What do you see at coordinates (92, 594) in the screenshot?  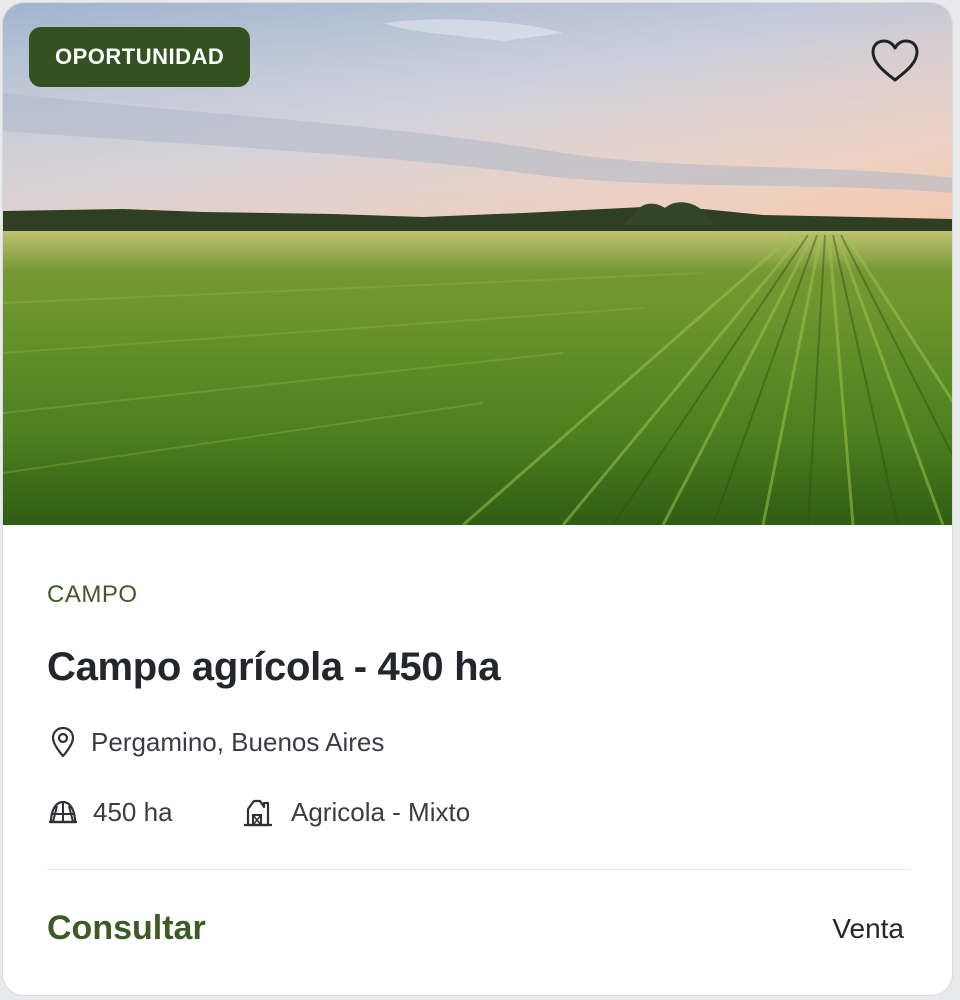 I see `property-category: CAMPO` at bounding box center [92, 594].